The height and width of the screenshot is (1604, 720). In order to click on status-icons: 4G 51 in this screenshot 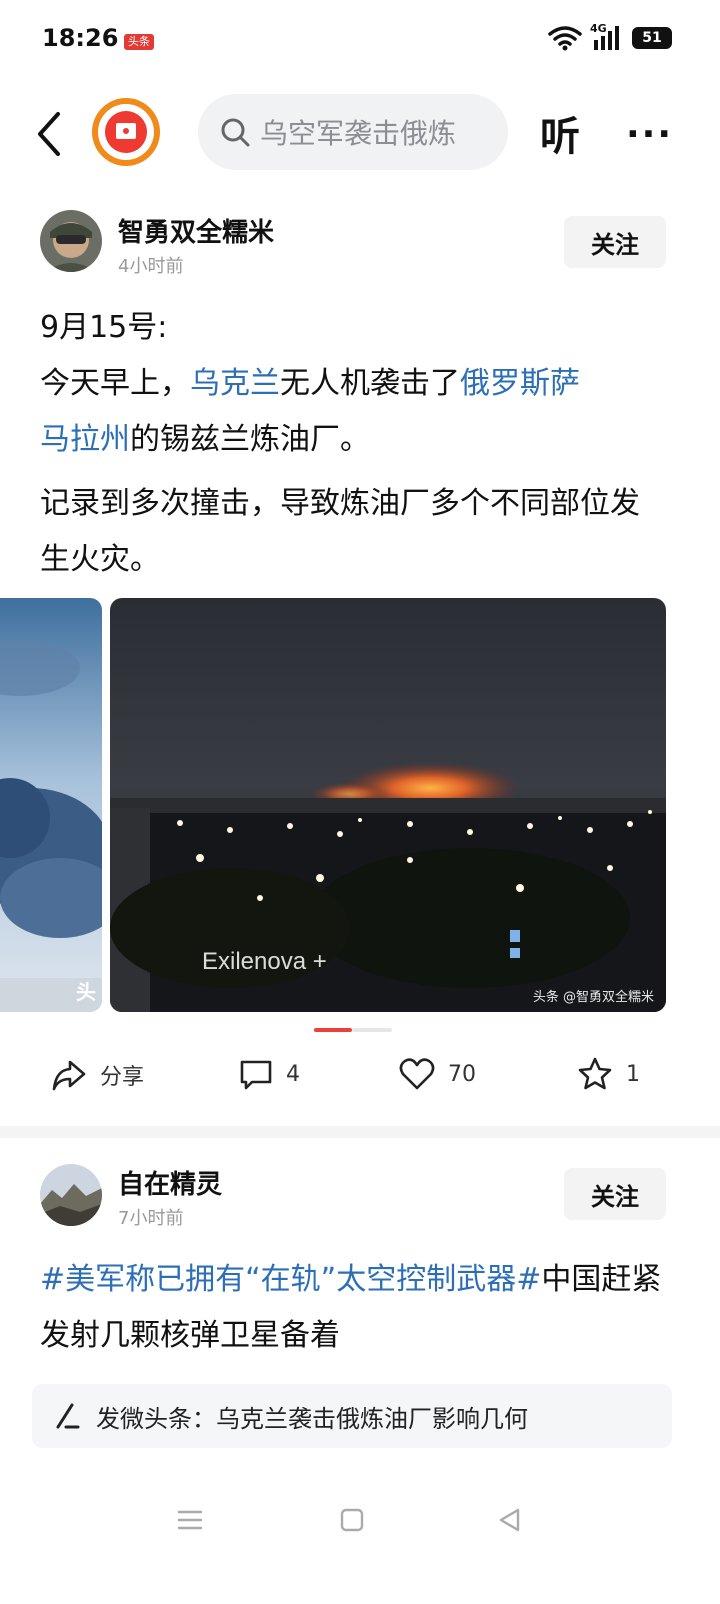, I will do `click(610, 37)`.